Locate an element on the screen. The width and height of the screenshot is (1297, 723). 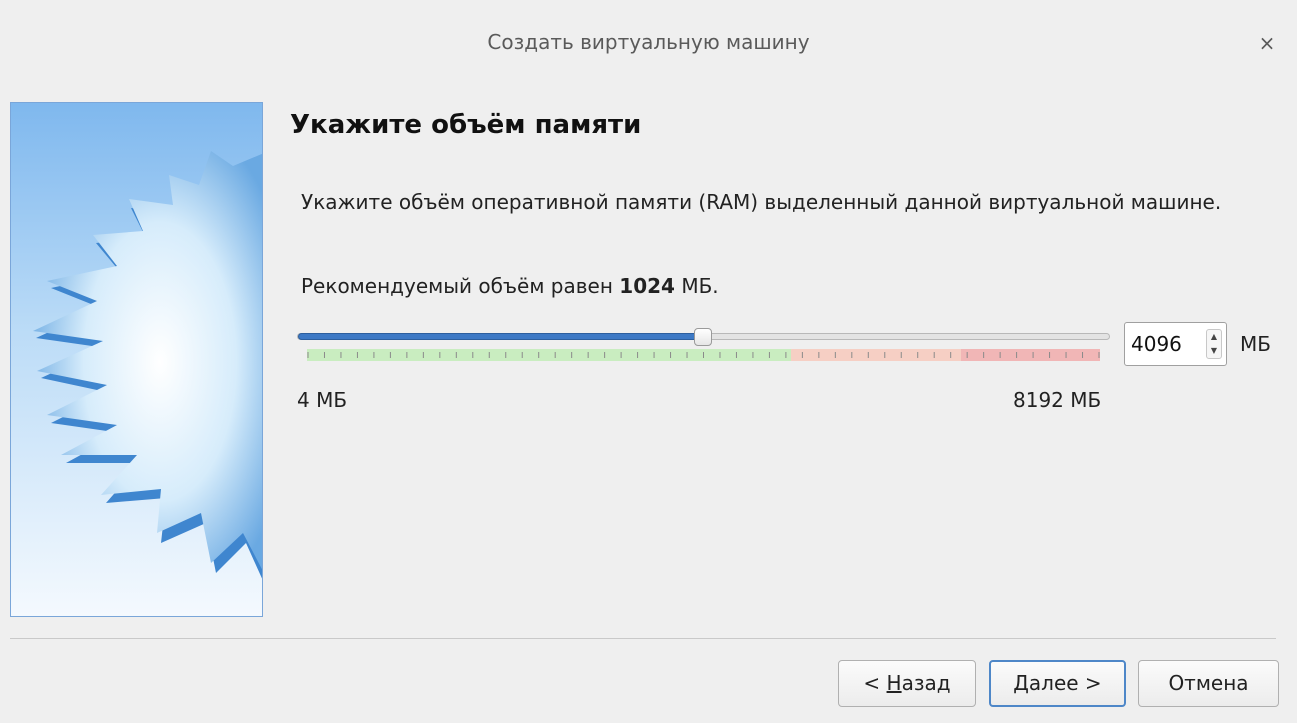
spin-down-icon: ▼ is located at coordinates (1214, 351).